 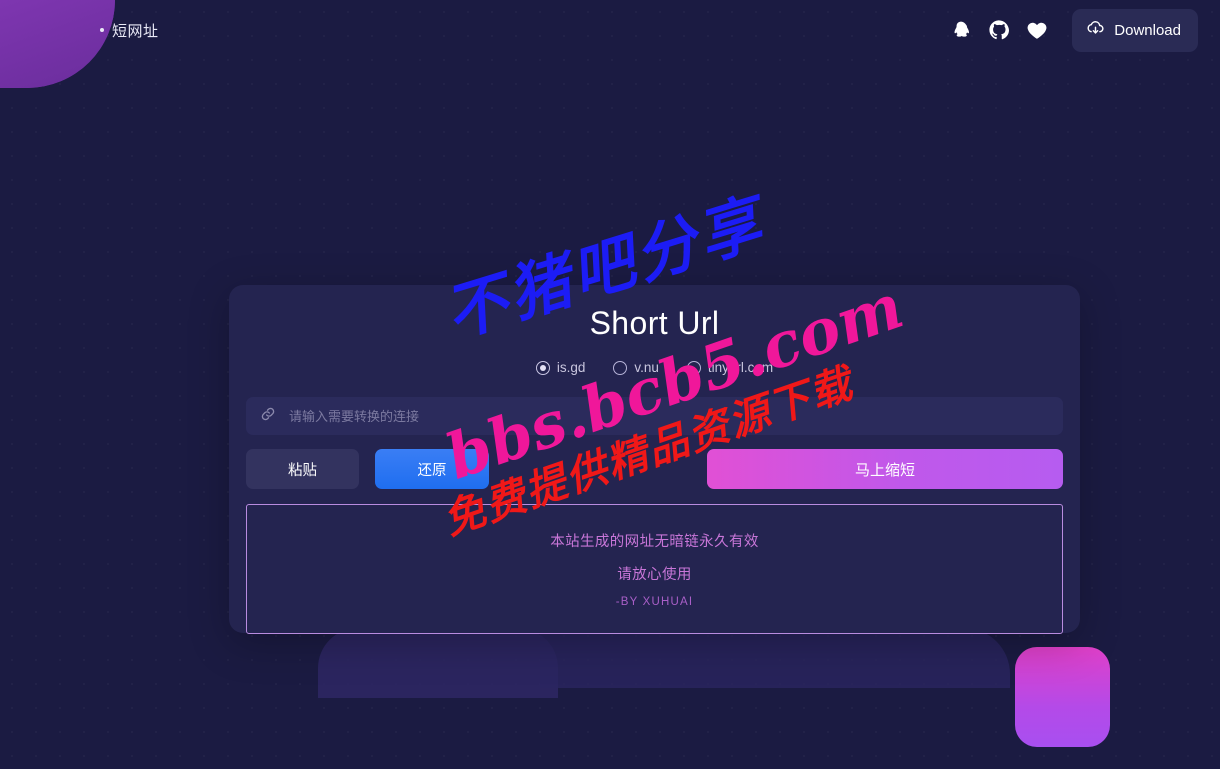 What do you see at coordinates (740, 367) in the screenshot?
I see `radio-label: tinyurl.com` at bounding box center [740, 367].